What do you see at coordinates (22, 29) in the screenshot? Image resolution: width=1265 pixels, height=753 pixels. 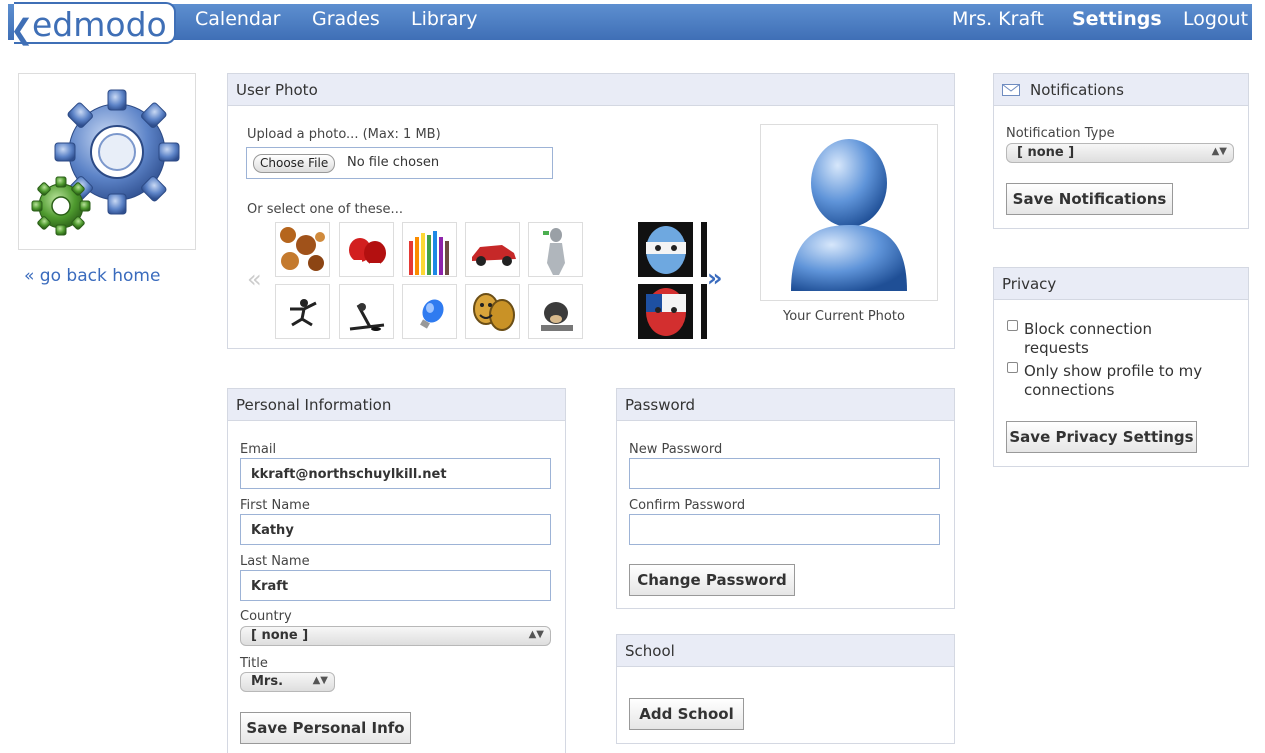 I see `logo-chevron-icon: ❮` at bounding box center [22, 29].